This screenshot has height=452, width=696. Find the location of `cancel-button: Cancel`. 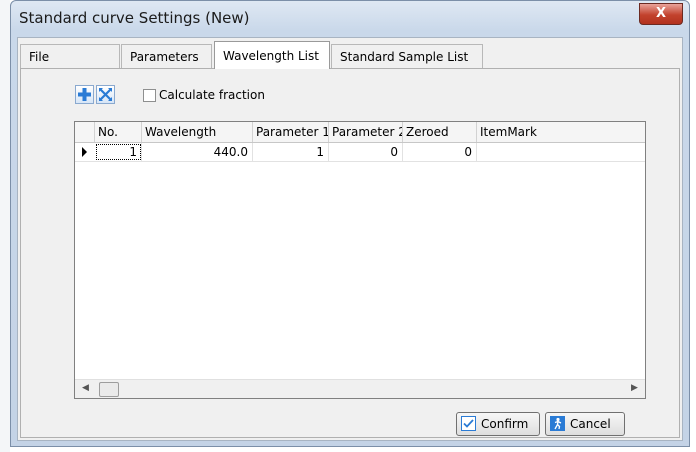

cancel-button: Cancel is located at coordinates (585, 424).